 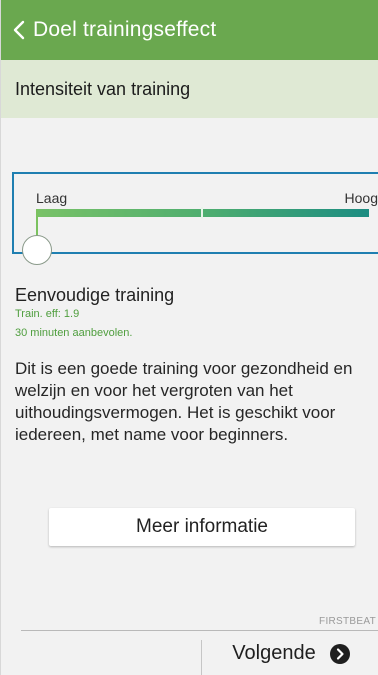 I want to click on slider-midpoint-marker, so click(x=202, y=213).